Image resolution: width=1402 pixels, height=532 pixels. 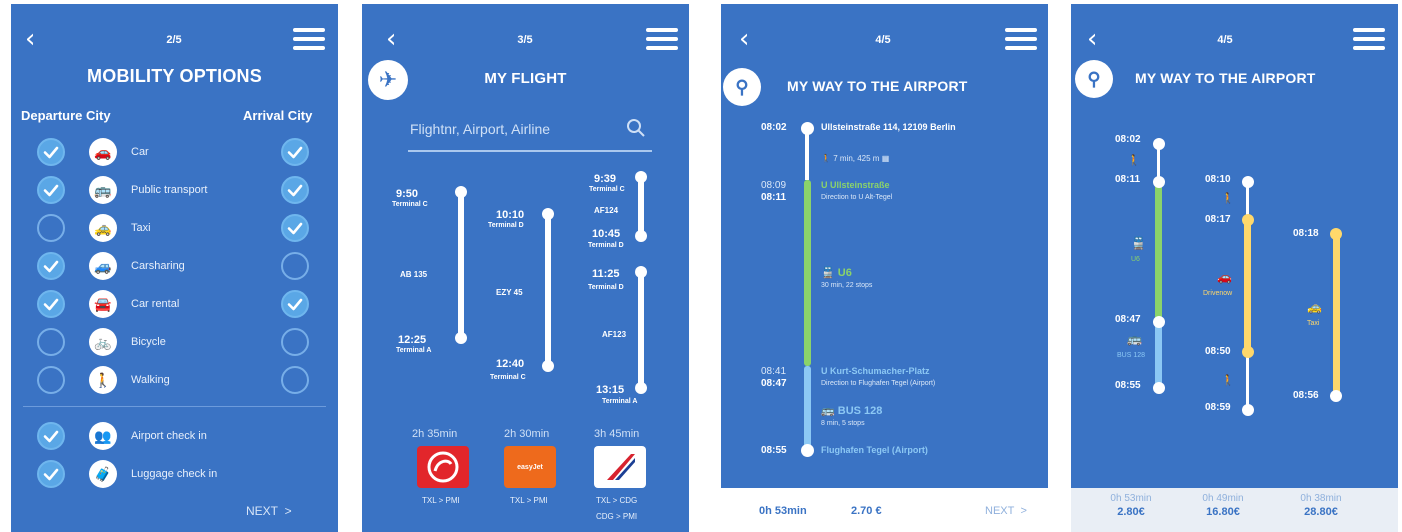 I want to click on walk-segment, so click(x=807, y=155).